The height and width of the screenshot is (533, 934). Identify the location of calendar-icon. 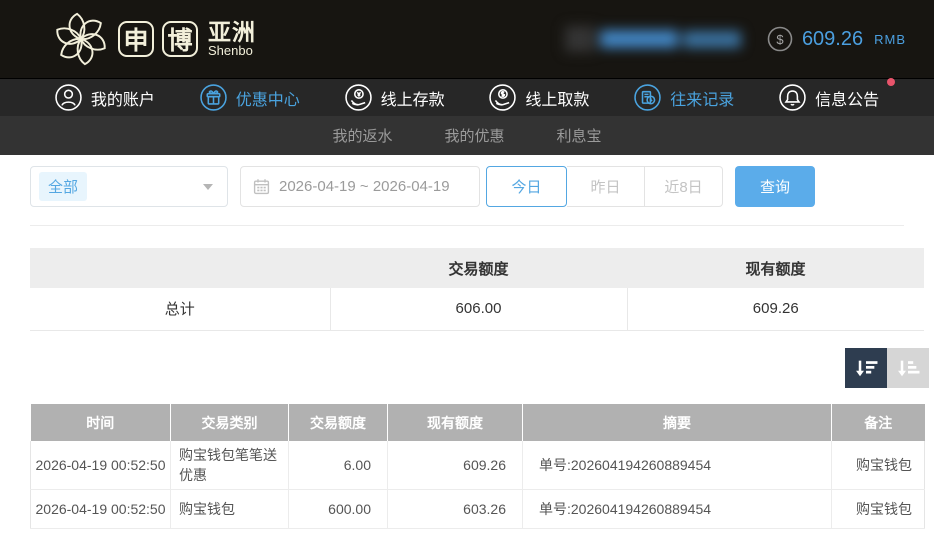
(261, 187).